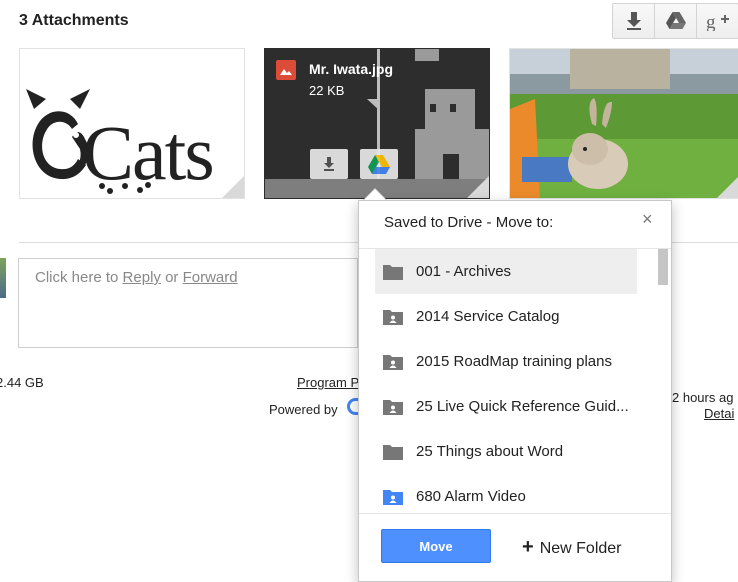  What do you see at coordinates (580, 548) in the screenshot?
I see `new-folder-label: New Folder` at bounding box center [580, 548].